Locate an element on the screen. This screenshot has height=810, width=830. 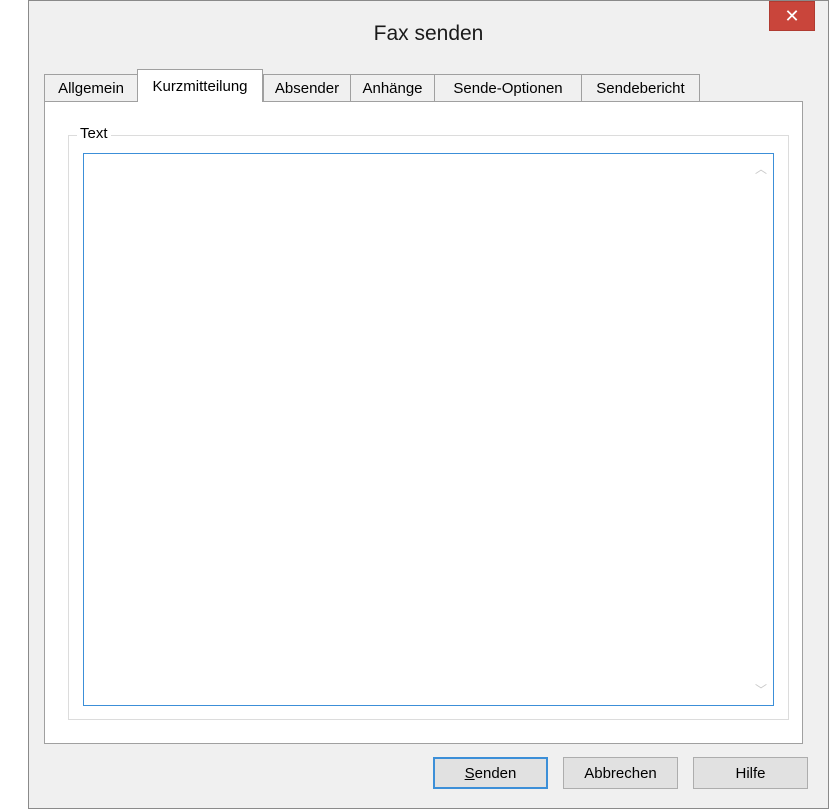
window-title: Fax senden is located at coordinates (428, 33).